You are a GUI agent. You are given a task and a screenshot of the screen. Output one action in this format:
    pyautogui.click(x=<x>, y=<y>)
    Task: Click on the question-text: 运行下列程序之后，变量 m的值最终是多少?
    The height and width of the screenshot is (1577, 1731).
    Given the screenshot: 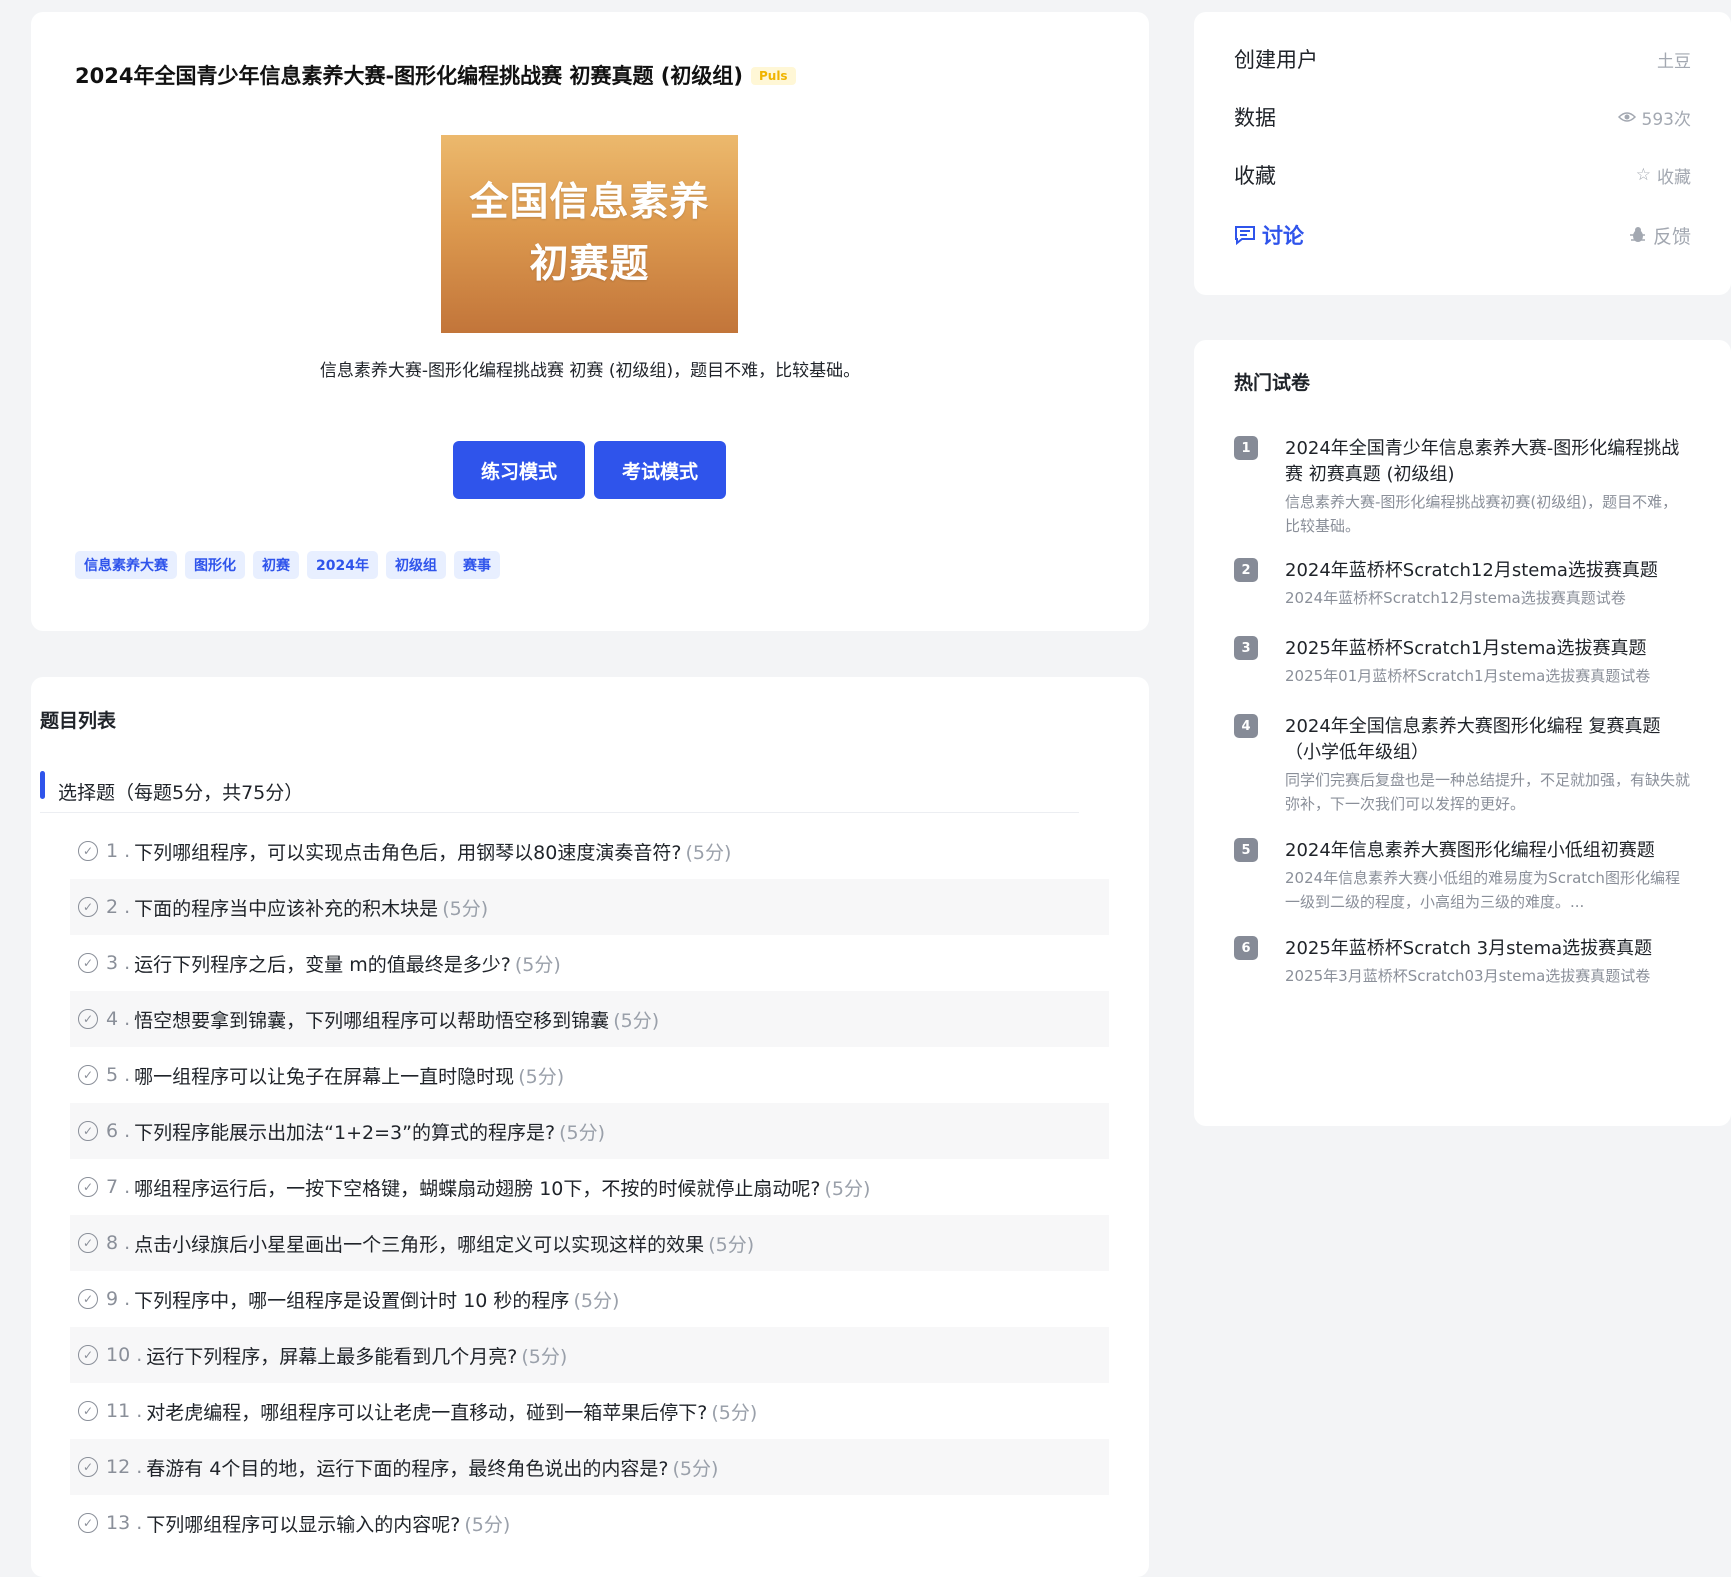 What is the action you would take?
    pyautogui.click(x=322, y=964)
    